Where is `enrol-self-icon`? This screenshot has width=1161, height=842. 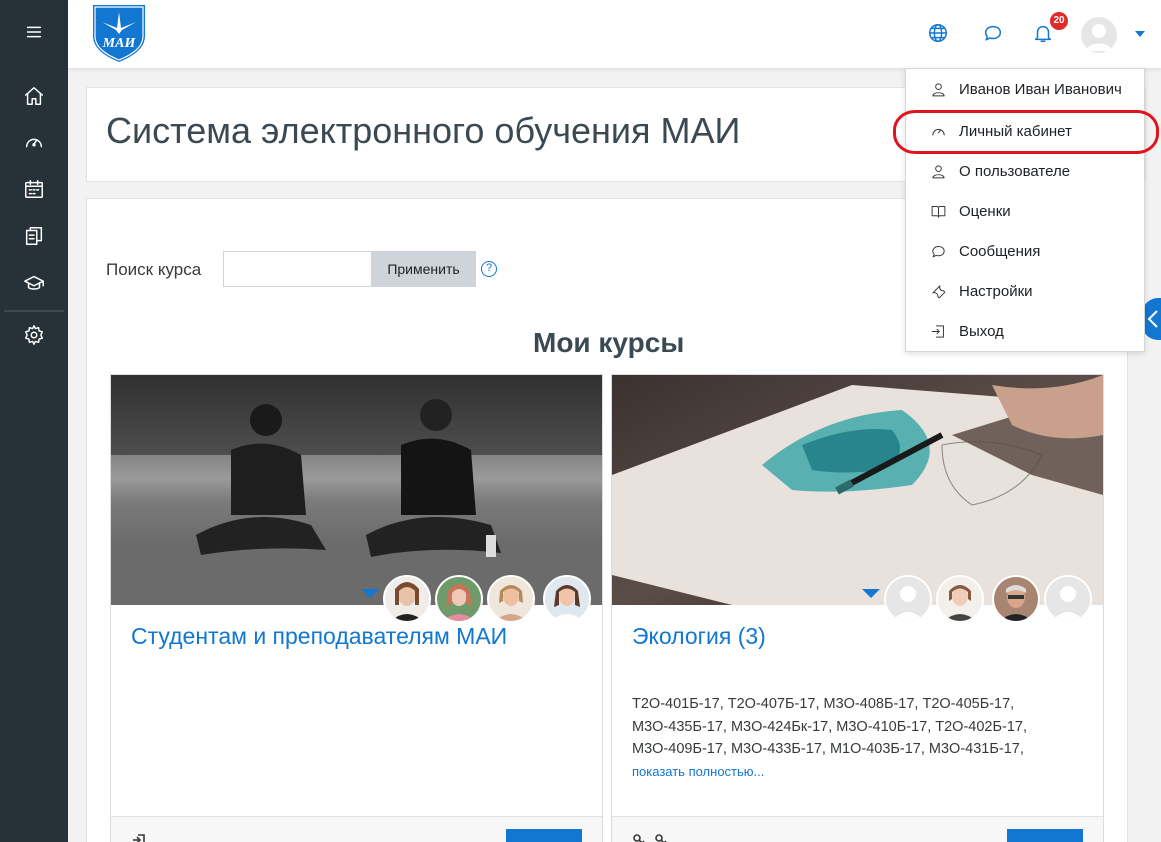
enrol-self-icon is located at coordinates (139, 837).